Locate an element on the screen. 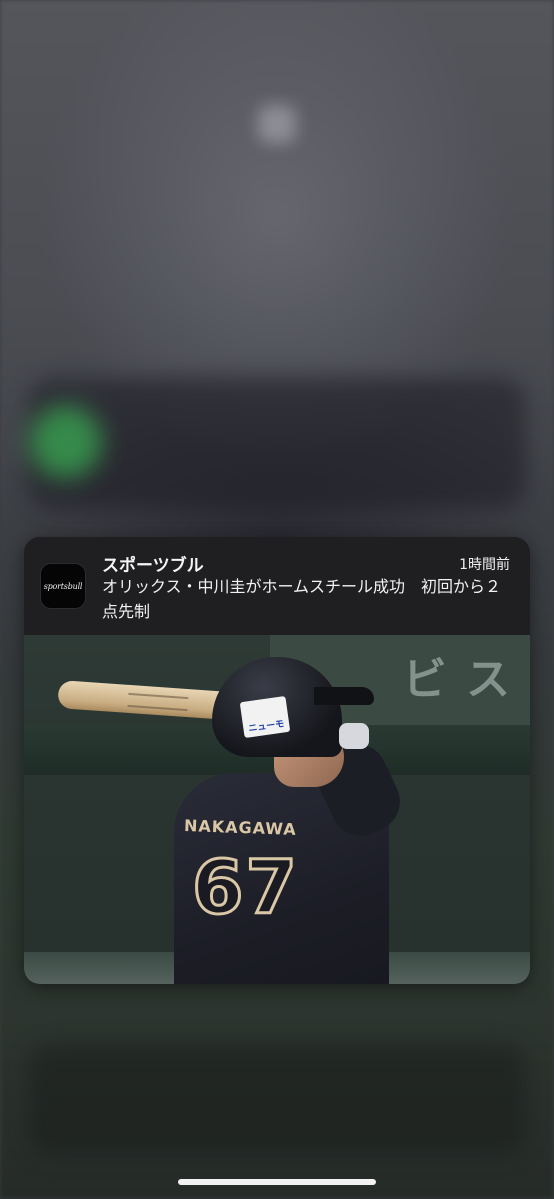  app-name: スポーツブル is located at coordinates (153, 566).